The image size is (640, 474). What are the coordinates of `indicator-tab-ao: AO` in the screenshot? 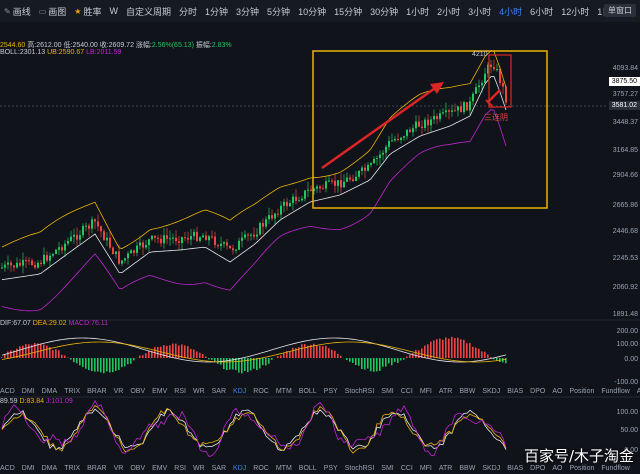 It's located at (557, 391).